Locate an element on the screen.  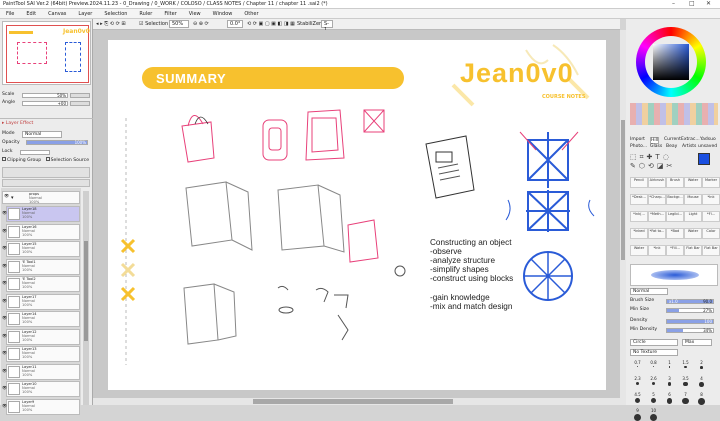
tab-glass: Glass is located at coordinates (656, 146).